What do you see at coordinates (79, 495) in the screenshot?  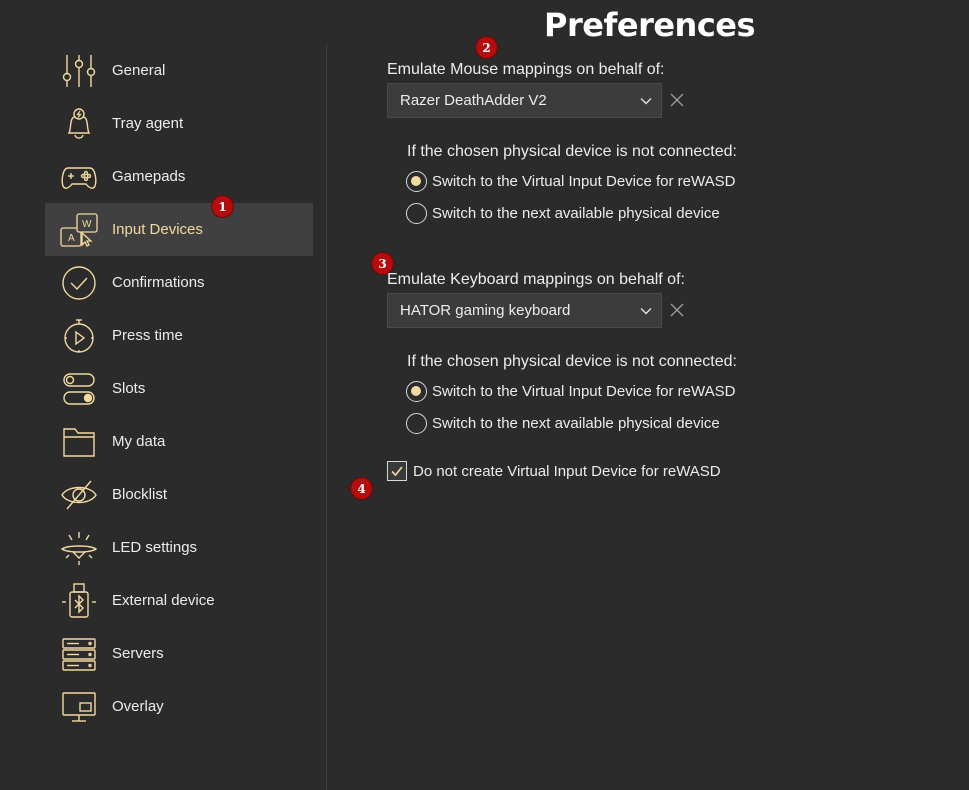 I see `eye-off-icon` at bounding box center [79, 495].